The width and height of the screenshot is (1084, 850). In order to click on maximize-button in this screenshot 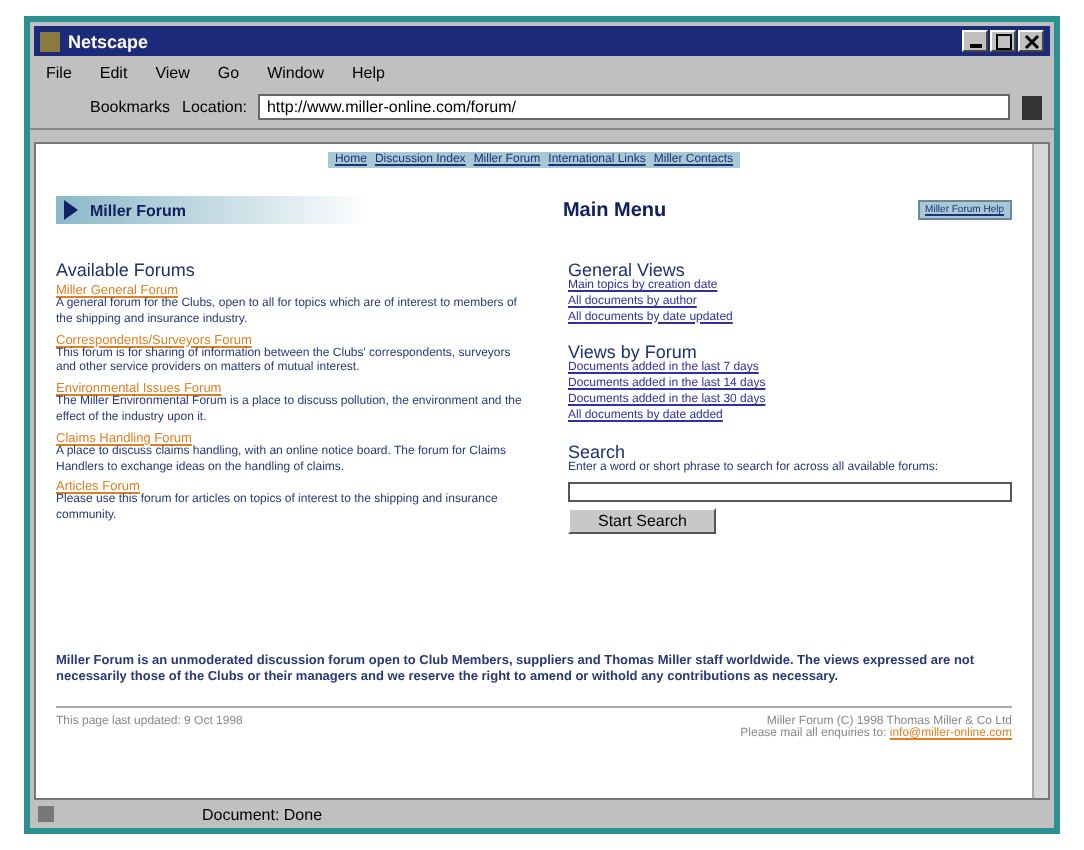, I will do `click(1003, 41)`.